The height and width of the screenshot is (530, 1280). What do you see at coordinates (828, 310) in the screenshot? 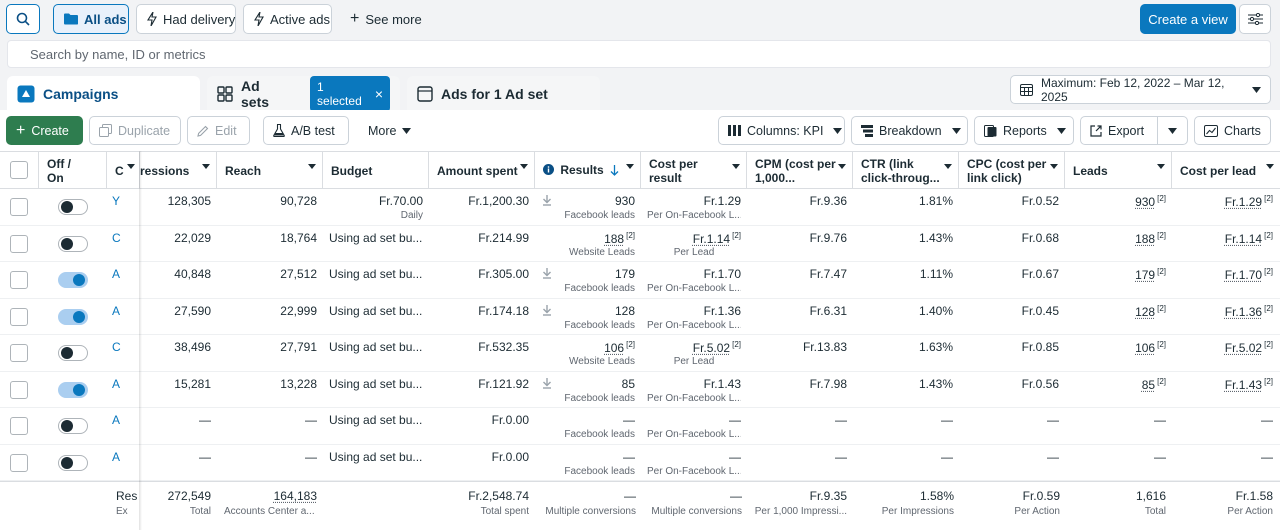
I see `cell-cpm: Fr.6.31` at bounding box center [828, 310].